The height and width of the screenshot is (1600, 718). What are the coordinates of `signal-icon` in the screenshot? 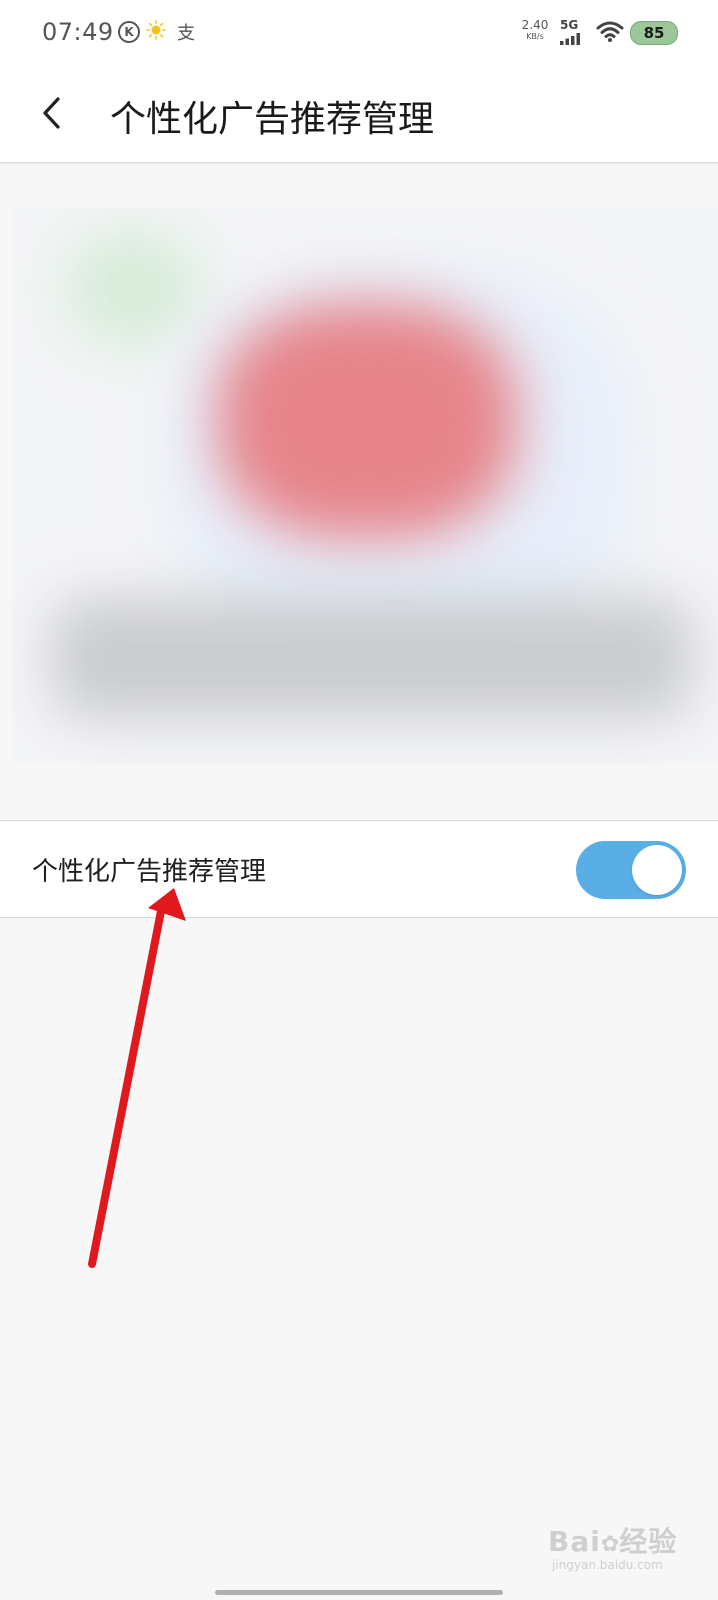 It's located at (571, 39).